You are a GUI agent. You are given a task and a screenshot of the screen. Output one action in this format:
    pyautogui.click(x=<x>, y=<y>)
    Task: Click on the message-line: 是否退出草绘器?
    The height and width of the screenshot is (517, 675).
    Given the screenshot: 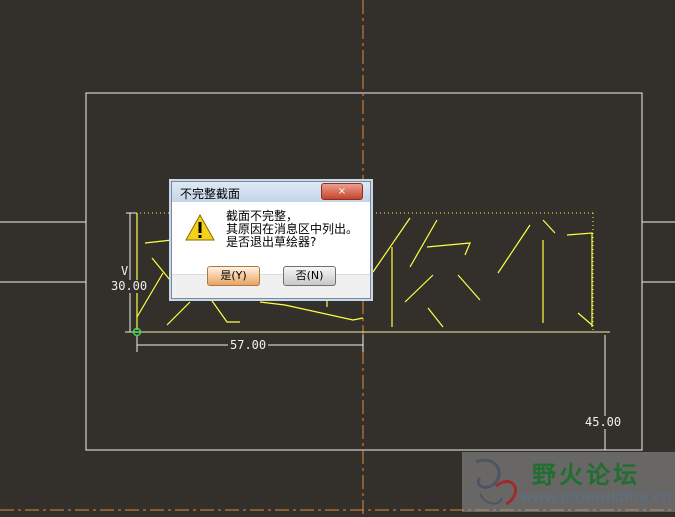 What is the action you would take?
    pyautogui.click(x=271, y=242)
    